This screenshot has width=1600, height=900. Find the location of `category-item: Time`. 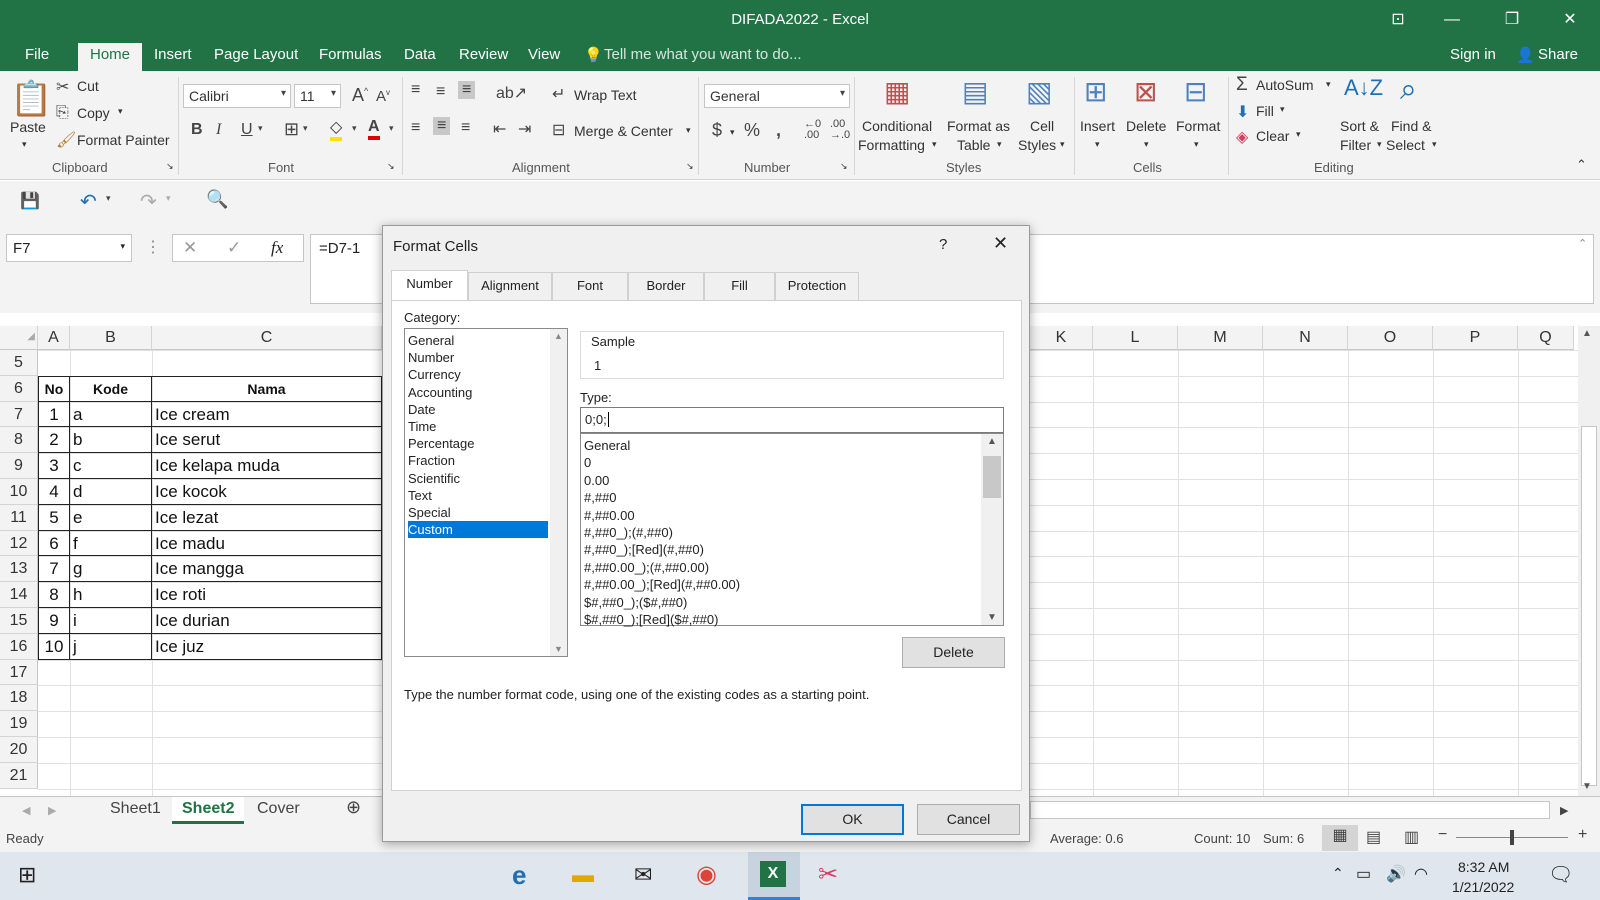

category-item: Time is located at coordinates (478, 426).